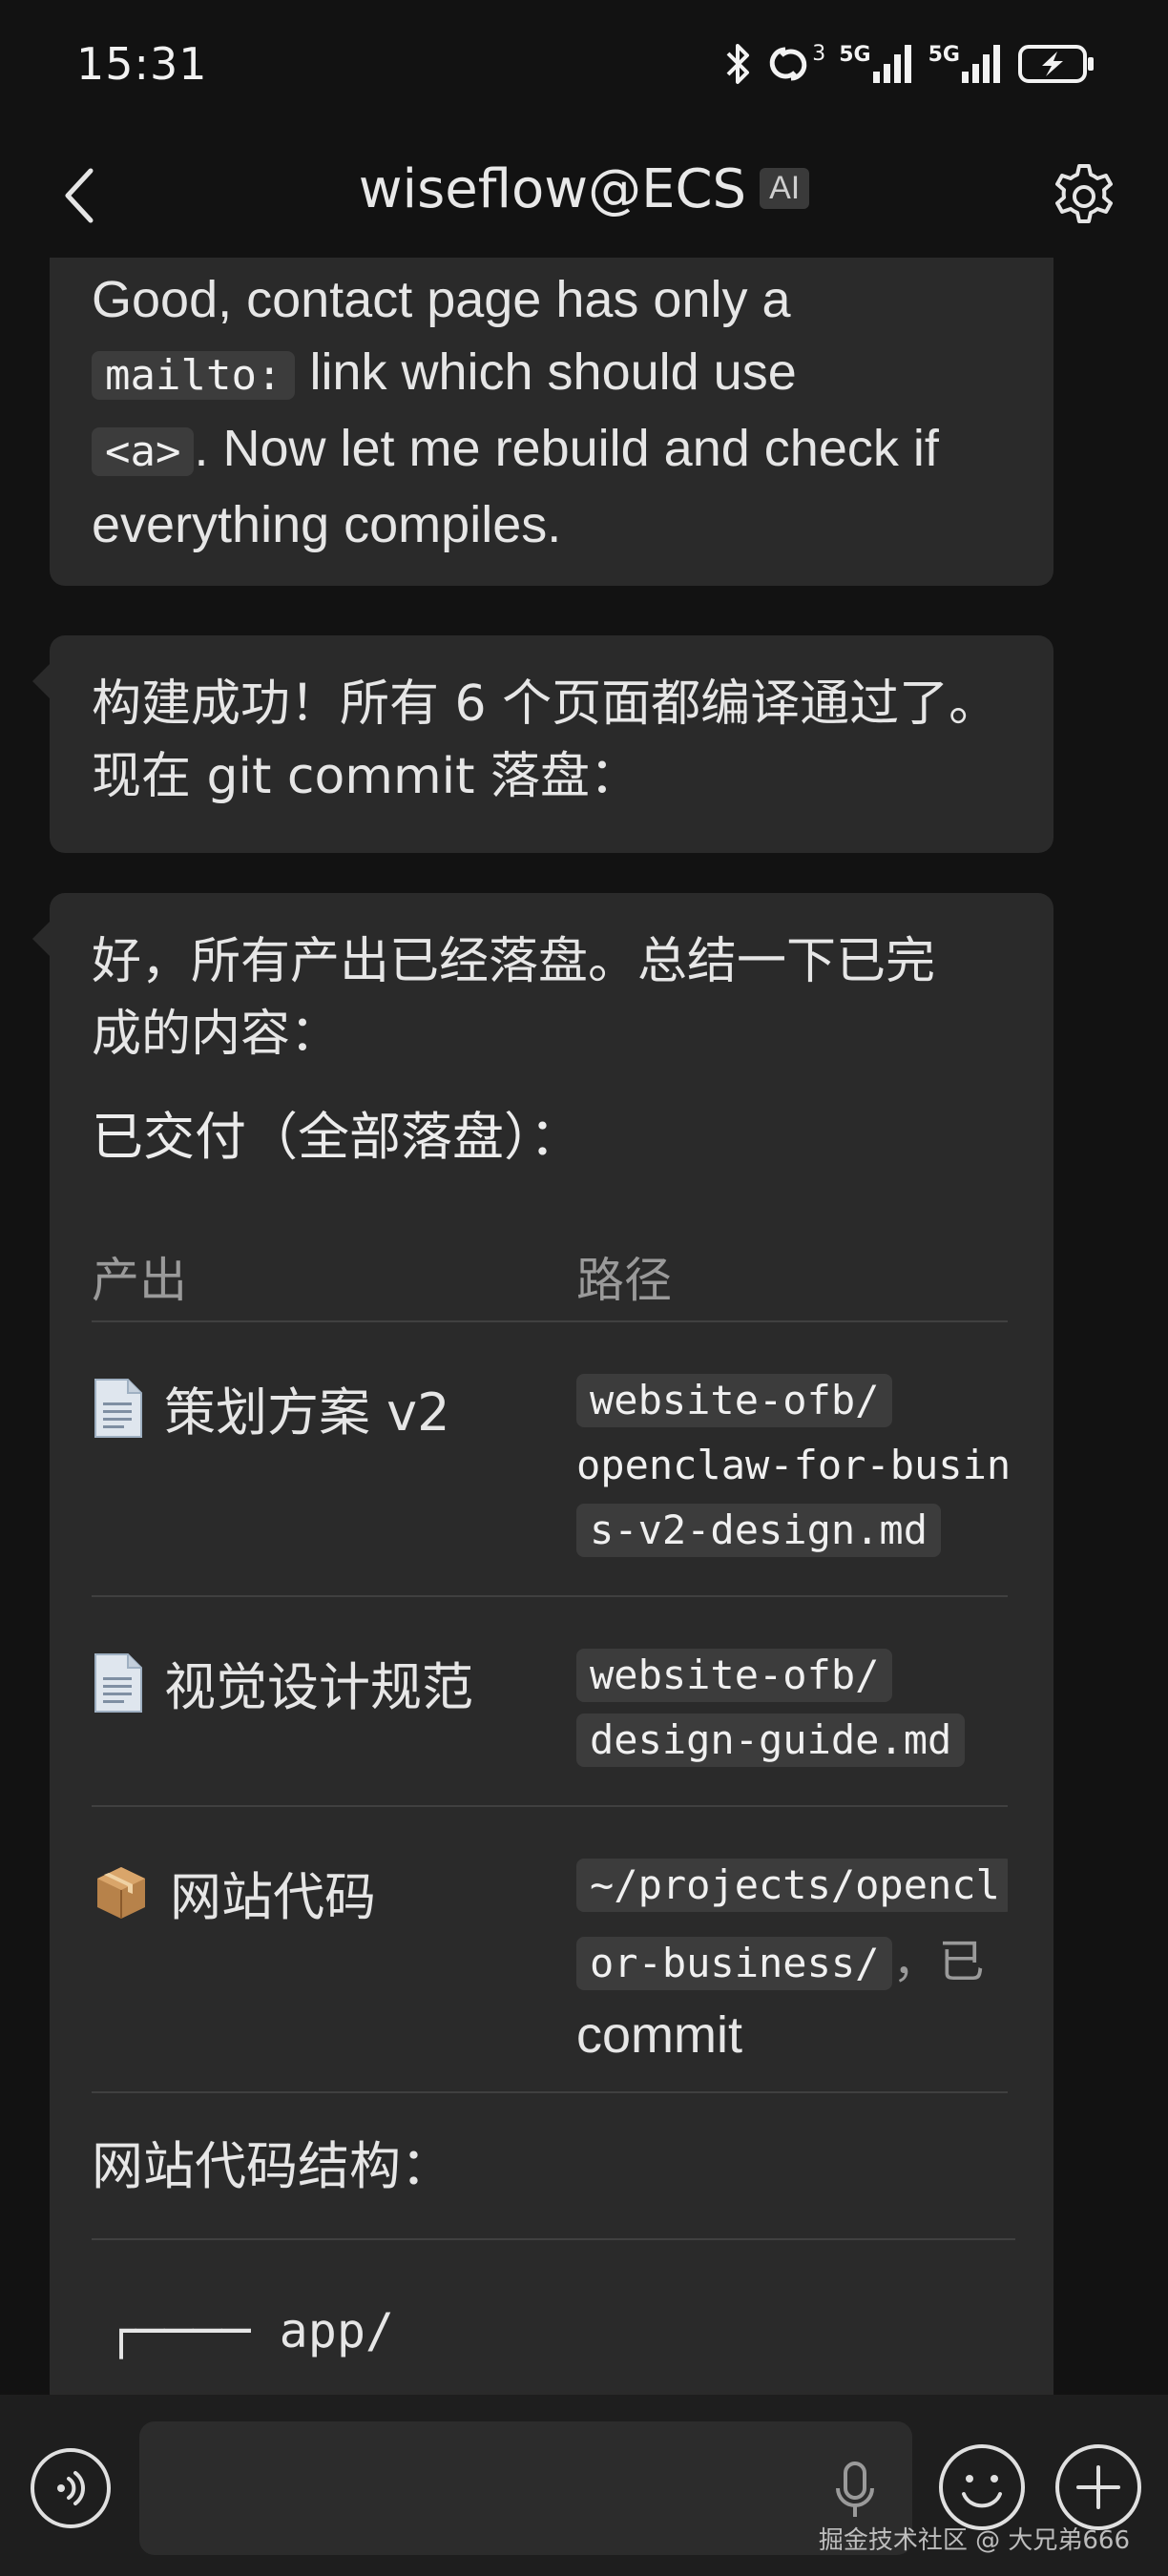 The image size is (1168, 2576). Describe the element at coordinates (966, 64) in the screenshot. I see `signal-5g-icon-2: 5G` at that location.